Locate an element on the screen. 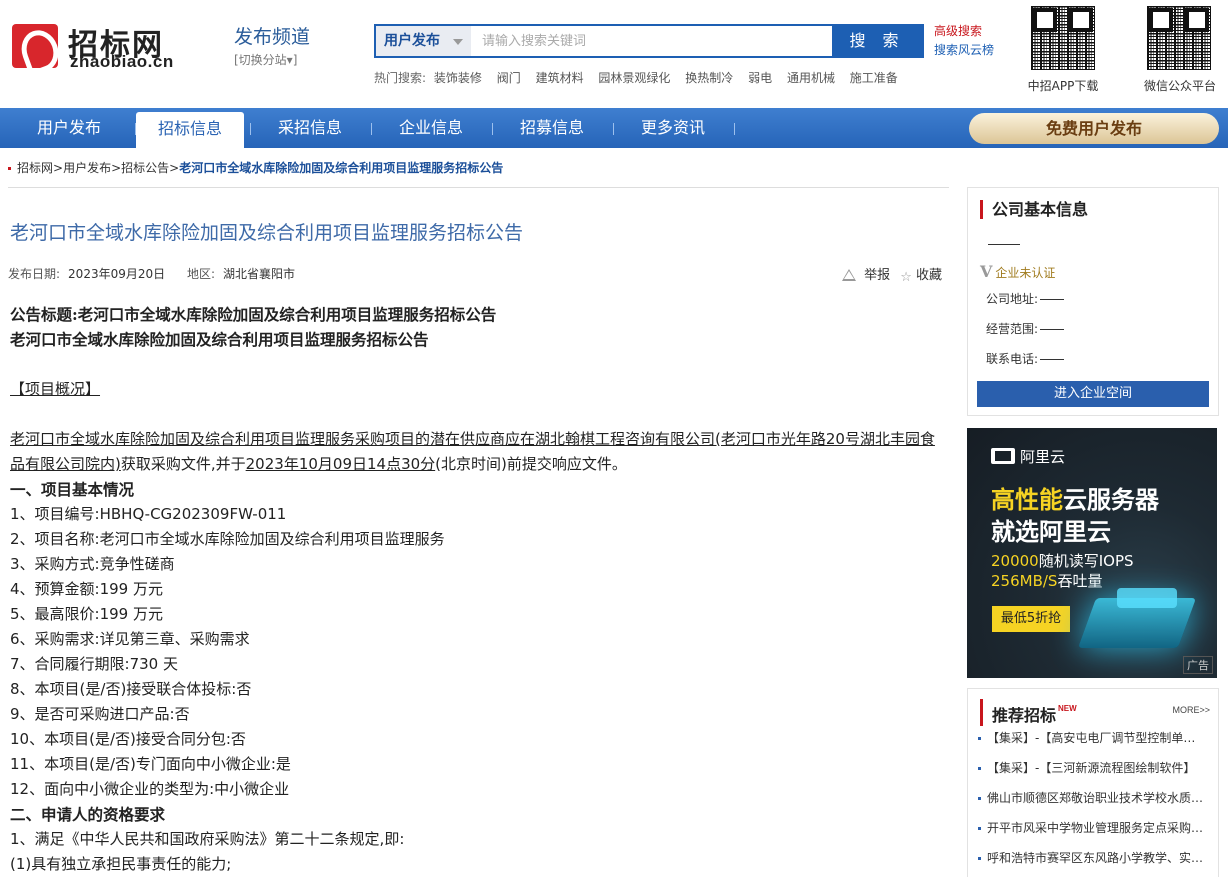 The width and height of the screenshot is (1228, 877). recommend-item-text: 【集采】-【三河新源流程图绘制软件】 is located at coordinates (1091, 768).